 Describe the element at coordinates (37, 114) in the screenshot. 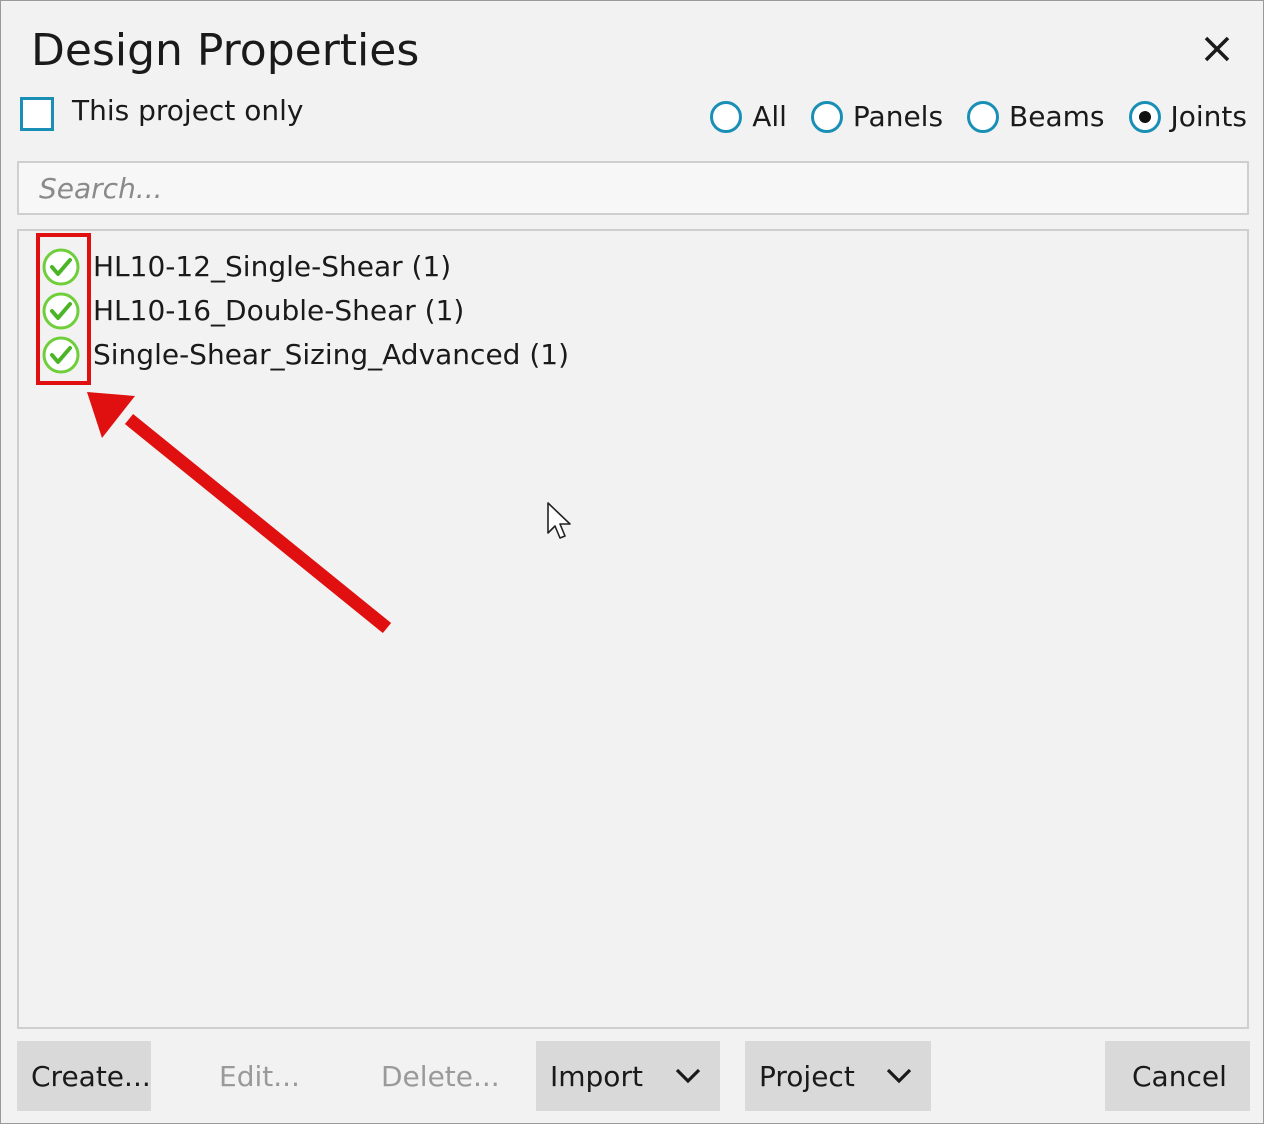

I see `checkbox-box` at that location.